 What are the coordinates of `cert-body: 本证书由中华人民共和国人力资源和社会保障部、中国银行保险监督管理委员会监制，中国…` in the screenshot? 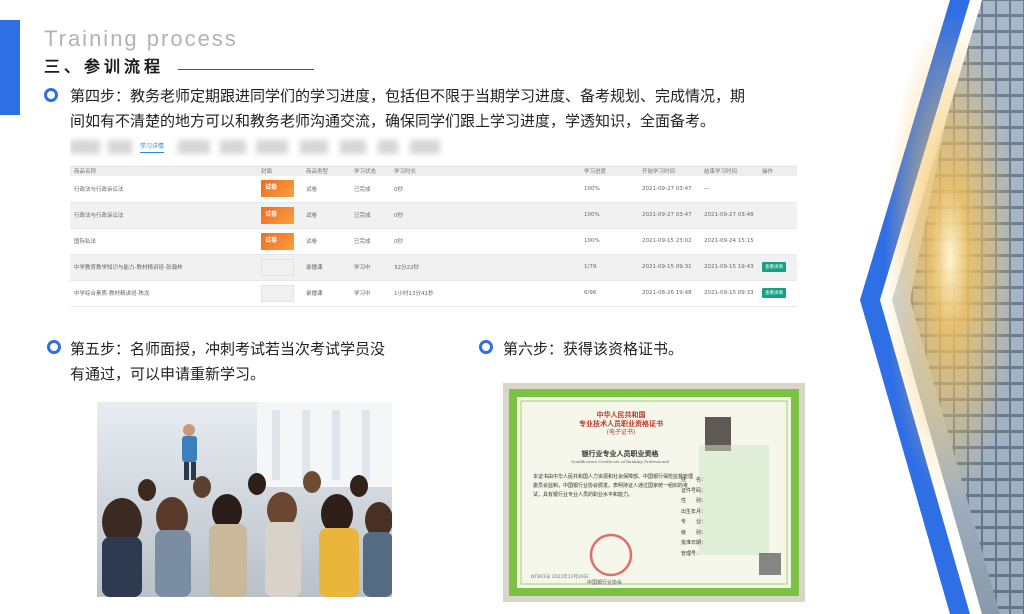 It's located at (613, 486).